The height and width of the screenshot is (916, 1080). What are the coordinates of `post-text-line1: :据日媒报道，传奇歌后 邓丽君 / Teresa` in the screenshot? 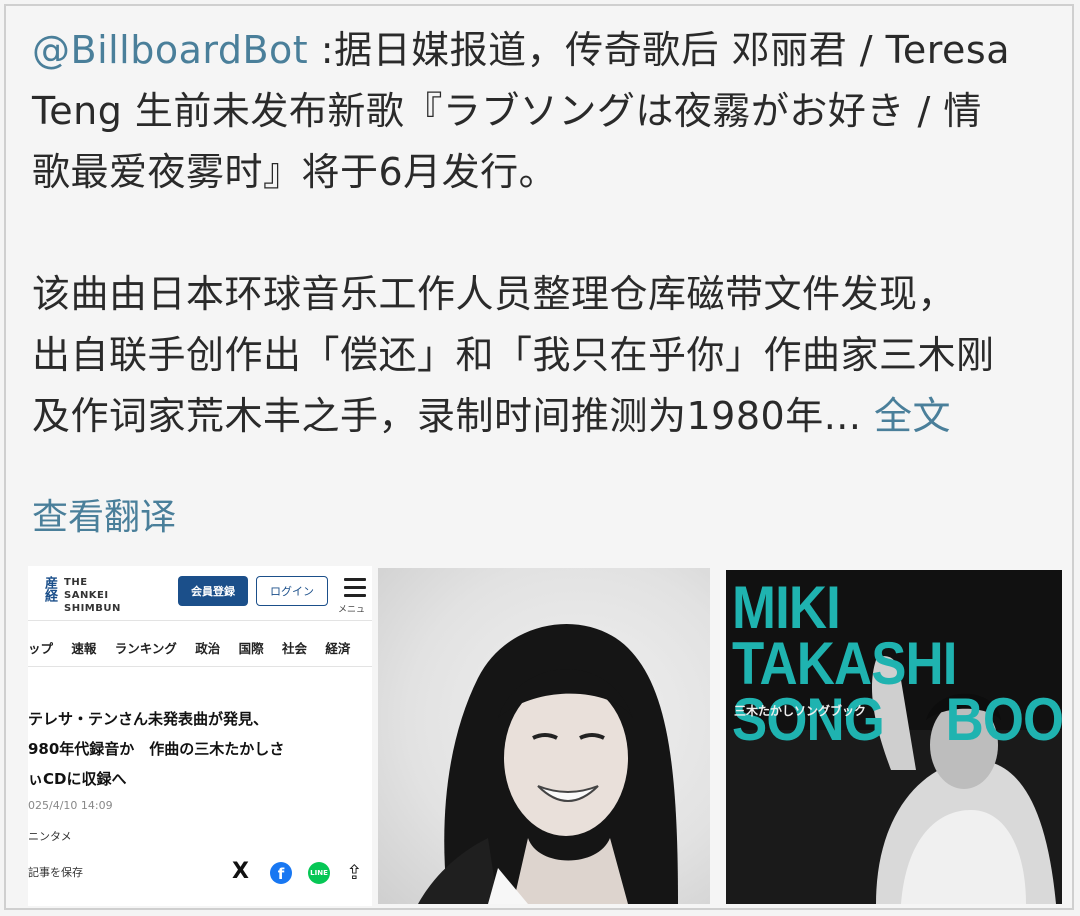 It's located at (659, 50).